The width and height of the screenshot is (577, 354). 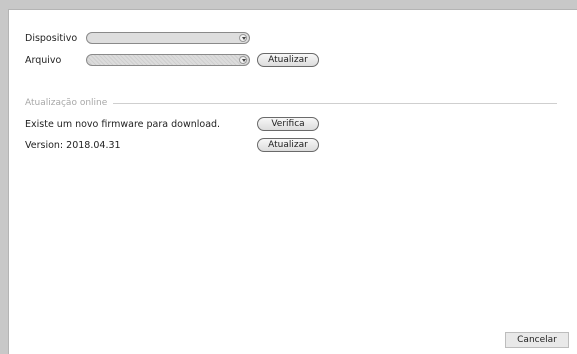 I want to click on device-label: Dispositivo, so click(x=51, y=38).